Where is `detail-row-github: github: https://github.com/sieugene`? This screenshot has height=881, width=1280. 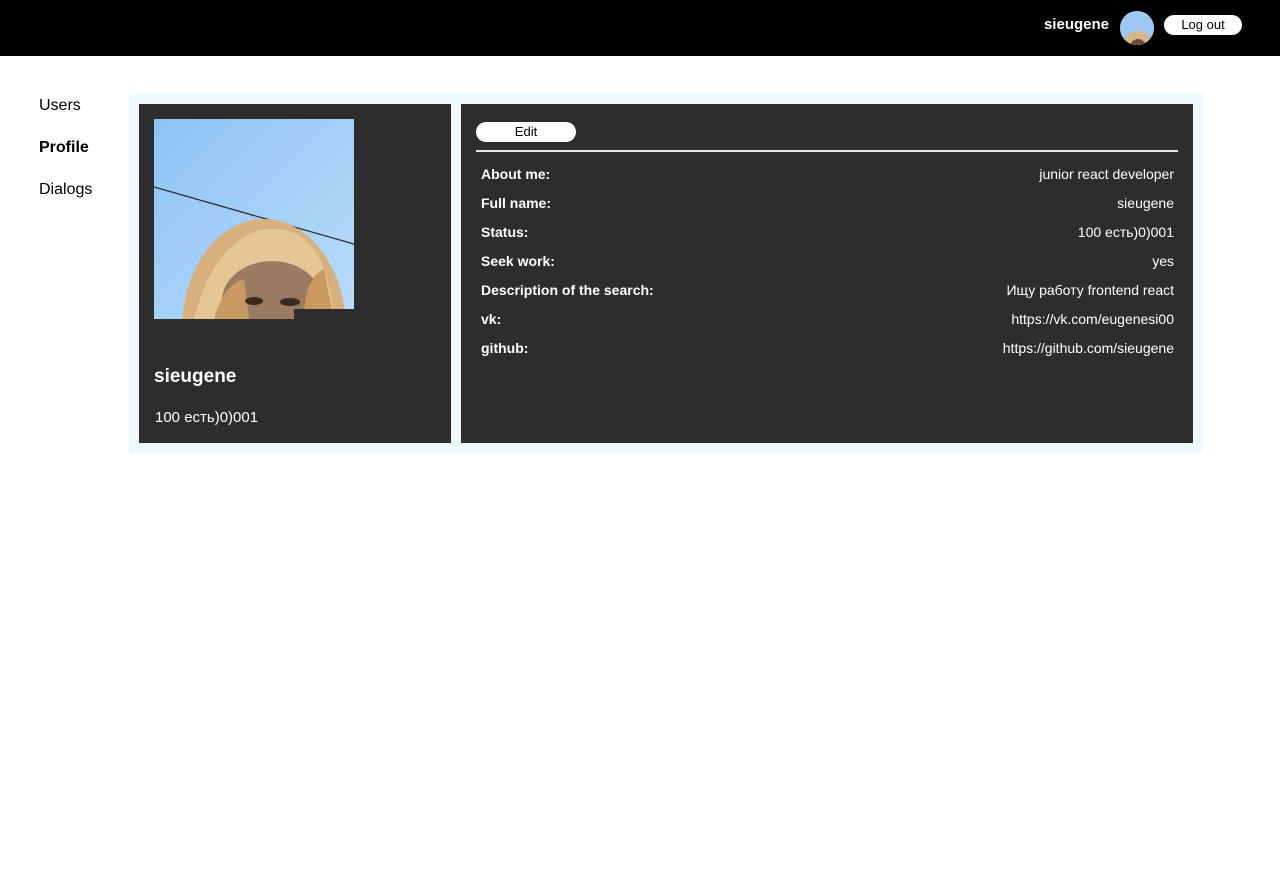 detail-row-github: github: https://github.com/sieugene is located at coordinates (827, 354).